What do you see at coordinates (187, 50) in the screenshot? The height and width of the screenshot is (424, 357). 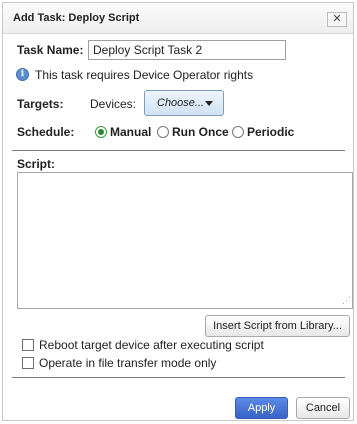 I see `task-name-input` at bounding box center [187, 50].